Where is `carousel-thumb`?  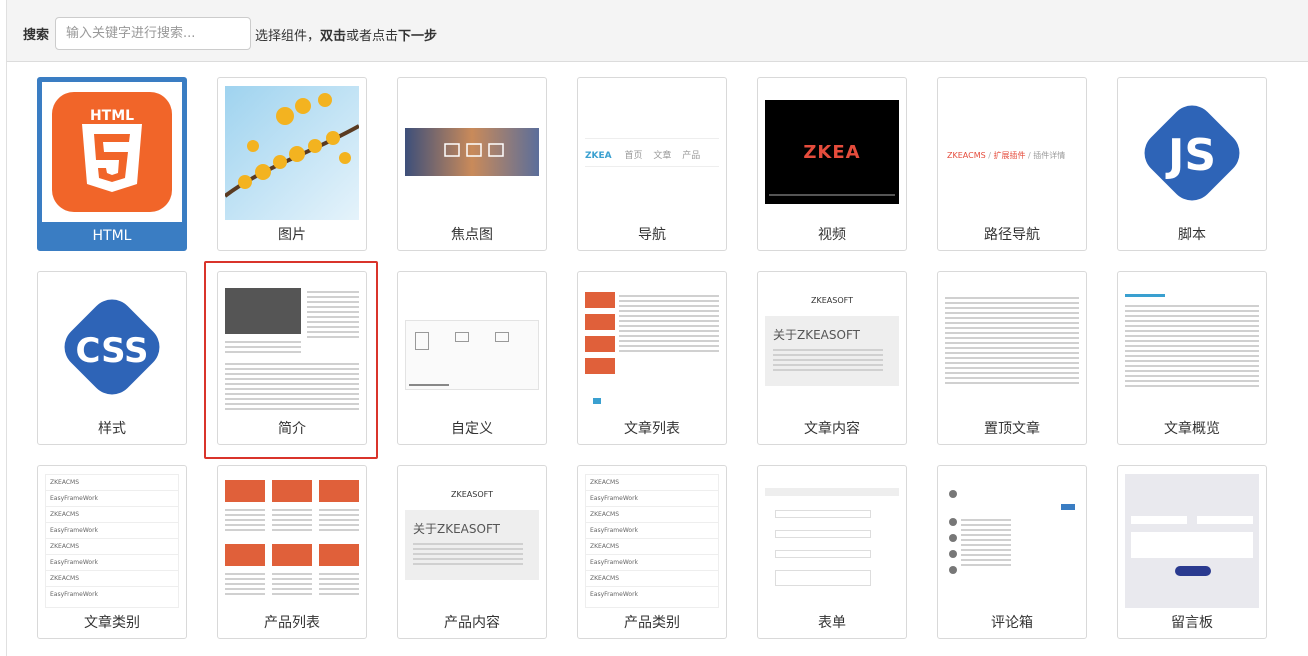
carousel-thumb is located at coordinates (472, 153).